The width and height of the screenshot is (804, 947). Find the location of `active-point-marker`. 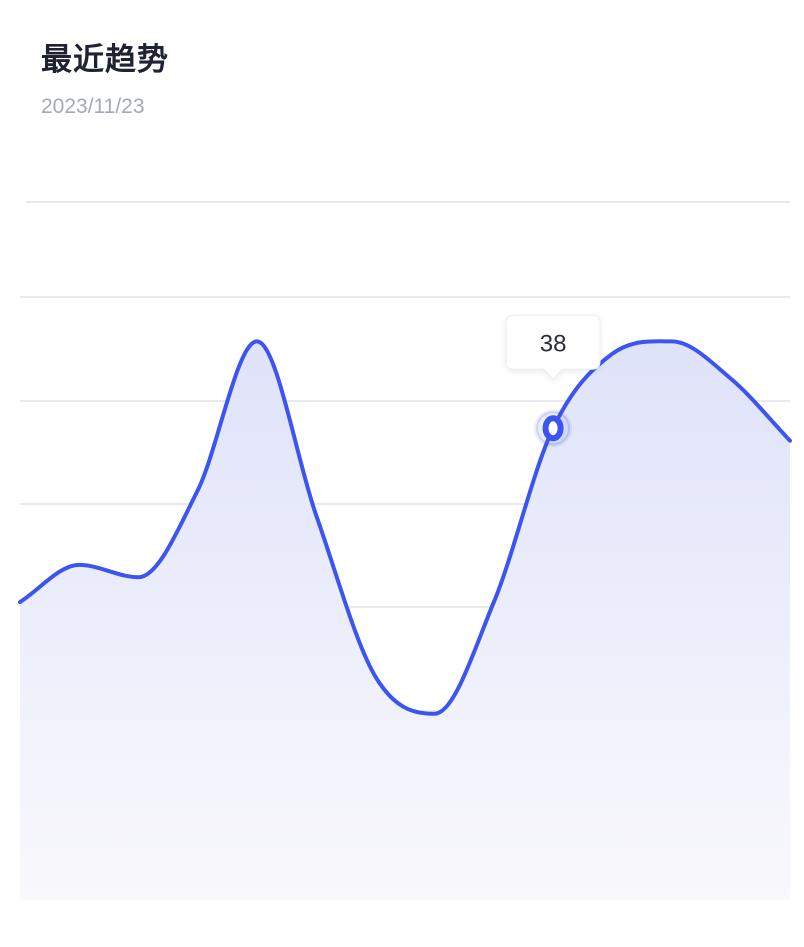

active-point-marker is located at coordinates (553, 428).